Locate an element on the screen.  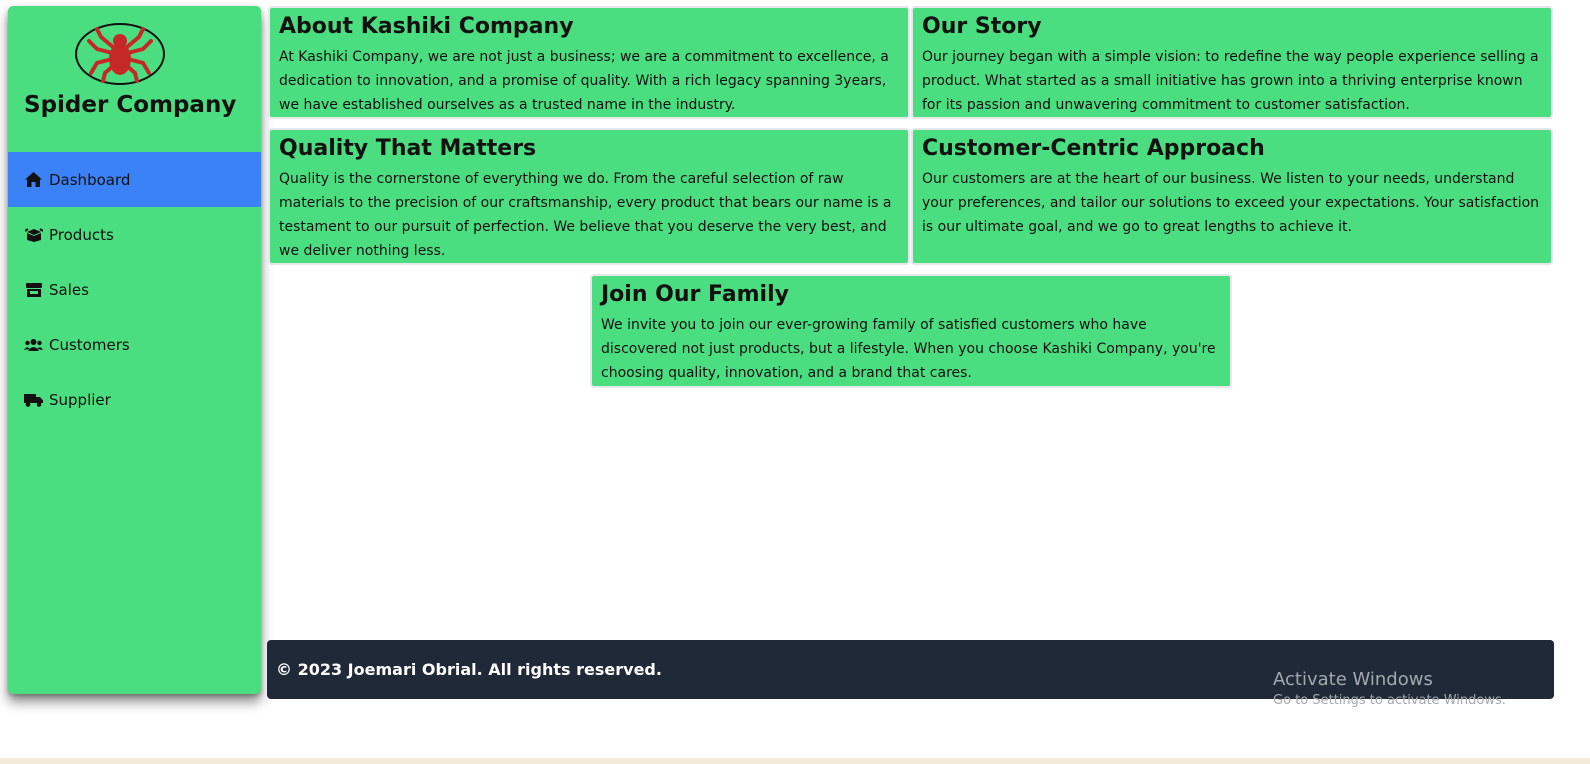
store-icon is located at coordinates (33, 290).